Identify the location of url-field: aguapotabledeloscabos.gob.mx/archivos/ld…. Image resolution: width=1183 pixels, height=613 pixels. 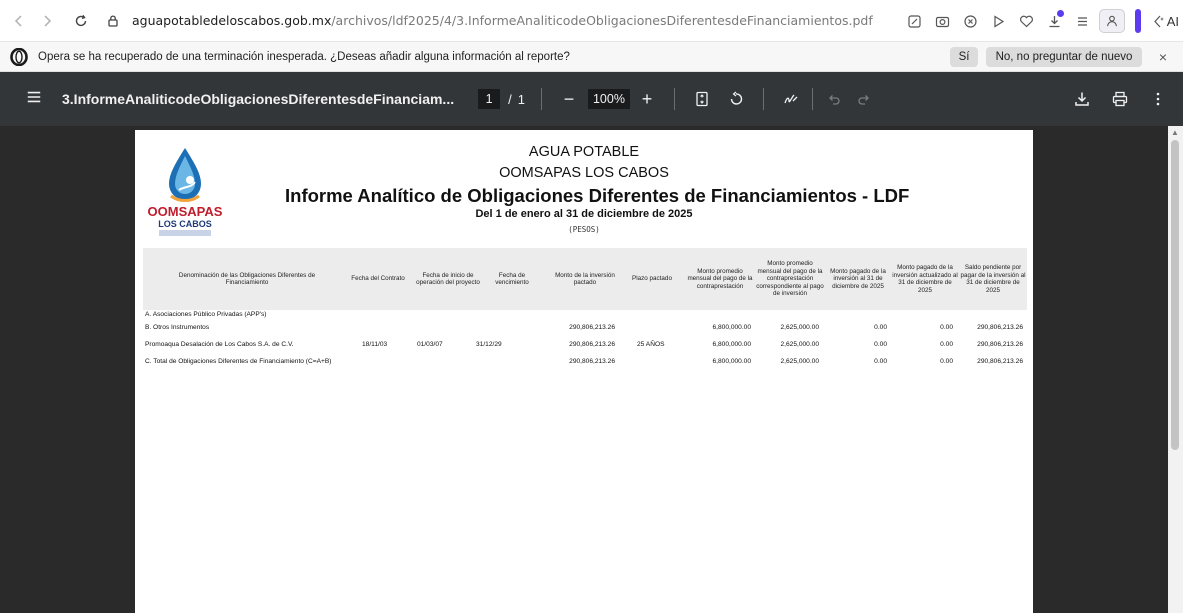
(502, 20).